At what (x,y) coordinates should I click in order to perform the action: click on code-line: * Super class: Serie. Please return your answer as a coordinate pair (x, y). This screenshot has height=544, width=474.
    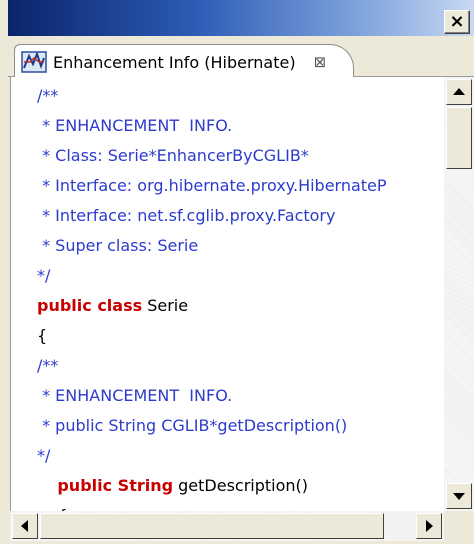
    Looking at the image, I should click on (212, 246).